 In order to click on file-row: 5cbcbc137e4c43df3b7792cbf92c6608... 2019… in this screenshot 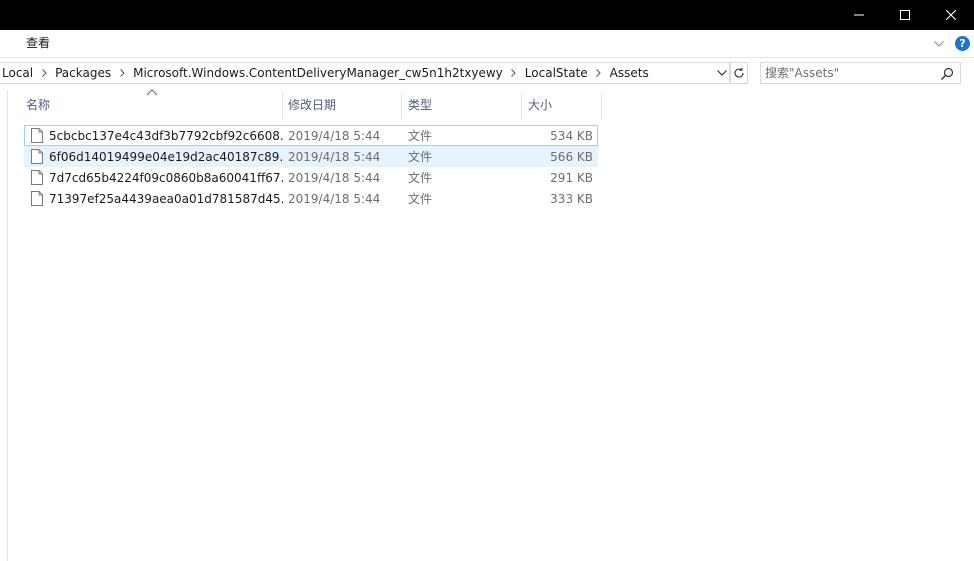, I will do `click(311, 135)`.